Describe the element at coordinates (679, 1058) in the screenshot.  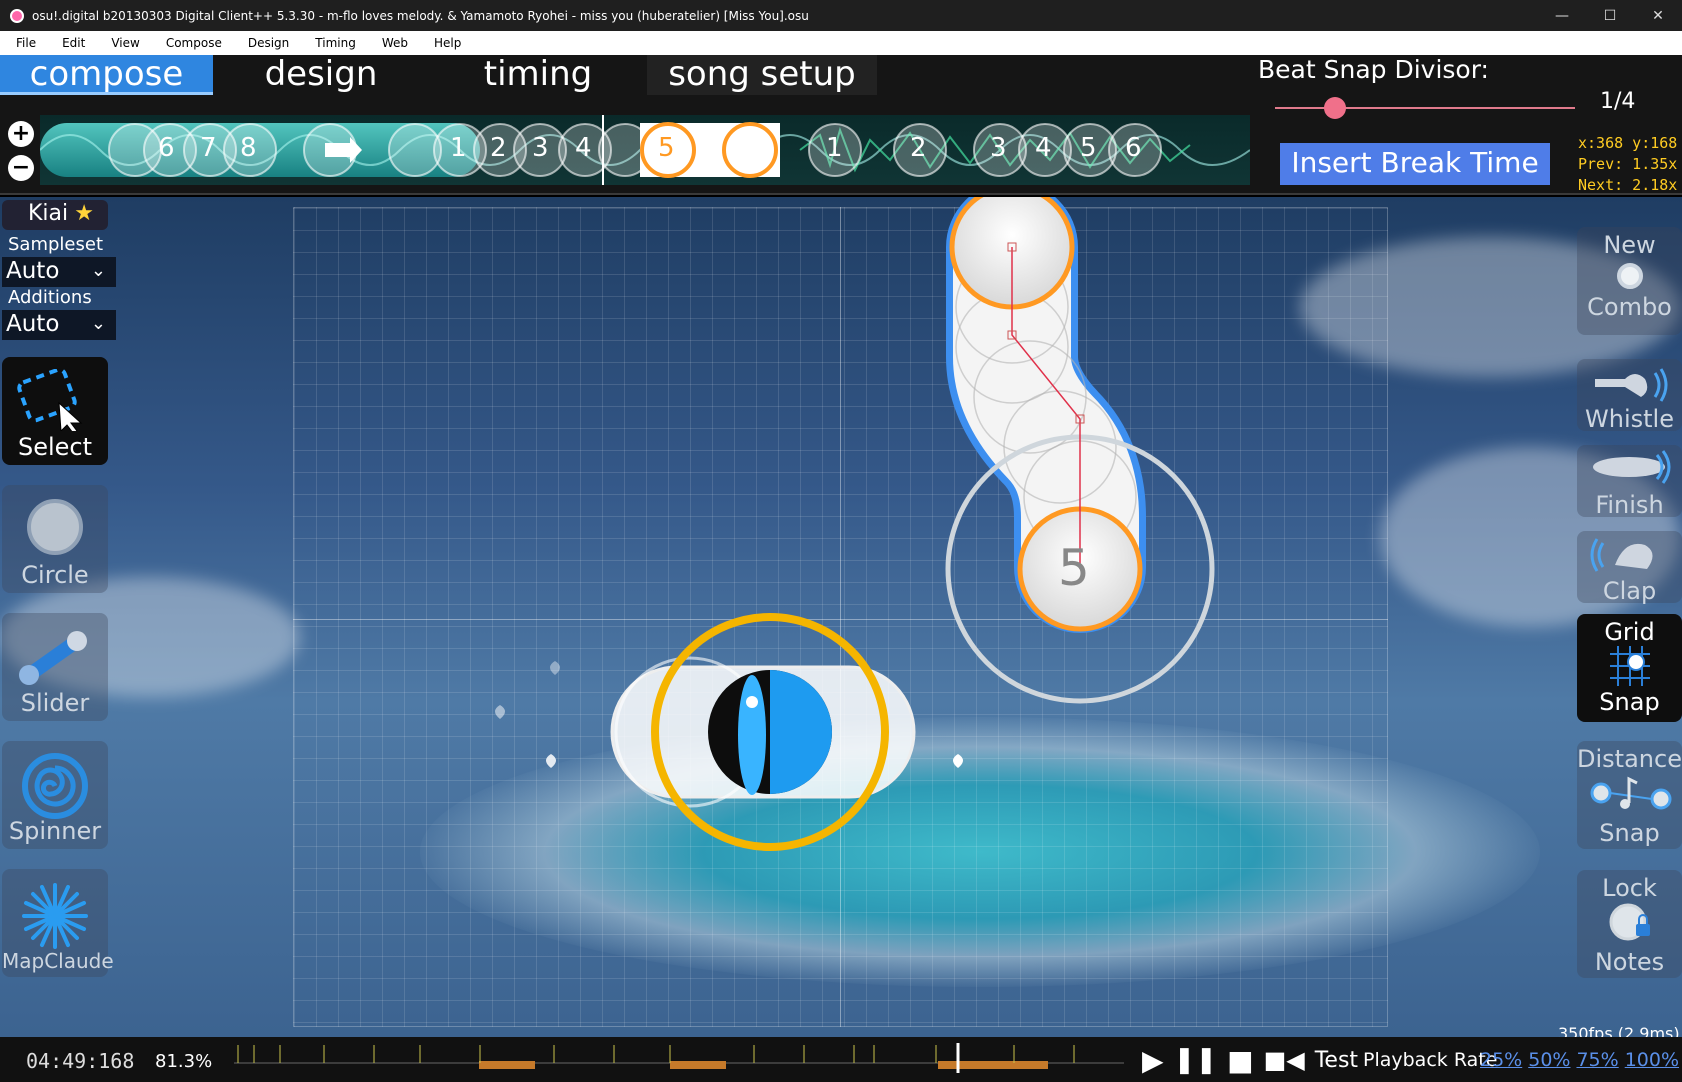
I see `song-overview-timeline` at that location.